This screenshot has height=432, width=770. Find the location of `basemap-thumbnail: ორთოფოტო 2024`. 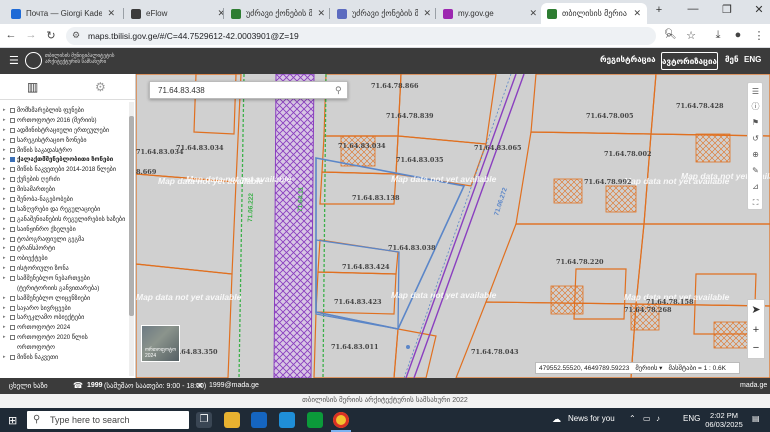

basemap-thumbnail: ორთოფოტო 2024 is located at coordinates (160, 343).